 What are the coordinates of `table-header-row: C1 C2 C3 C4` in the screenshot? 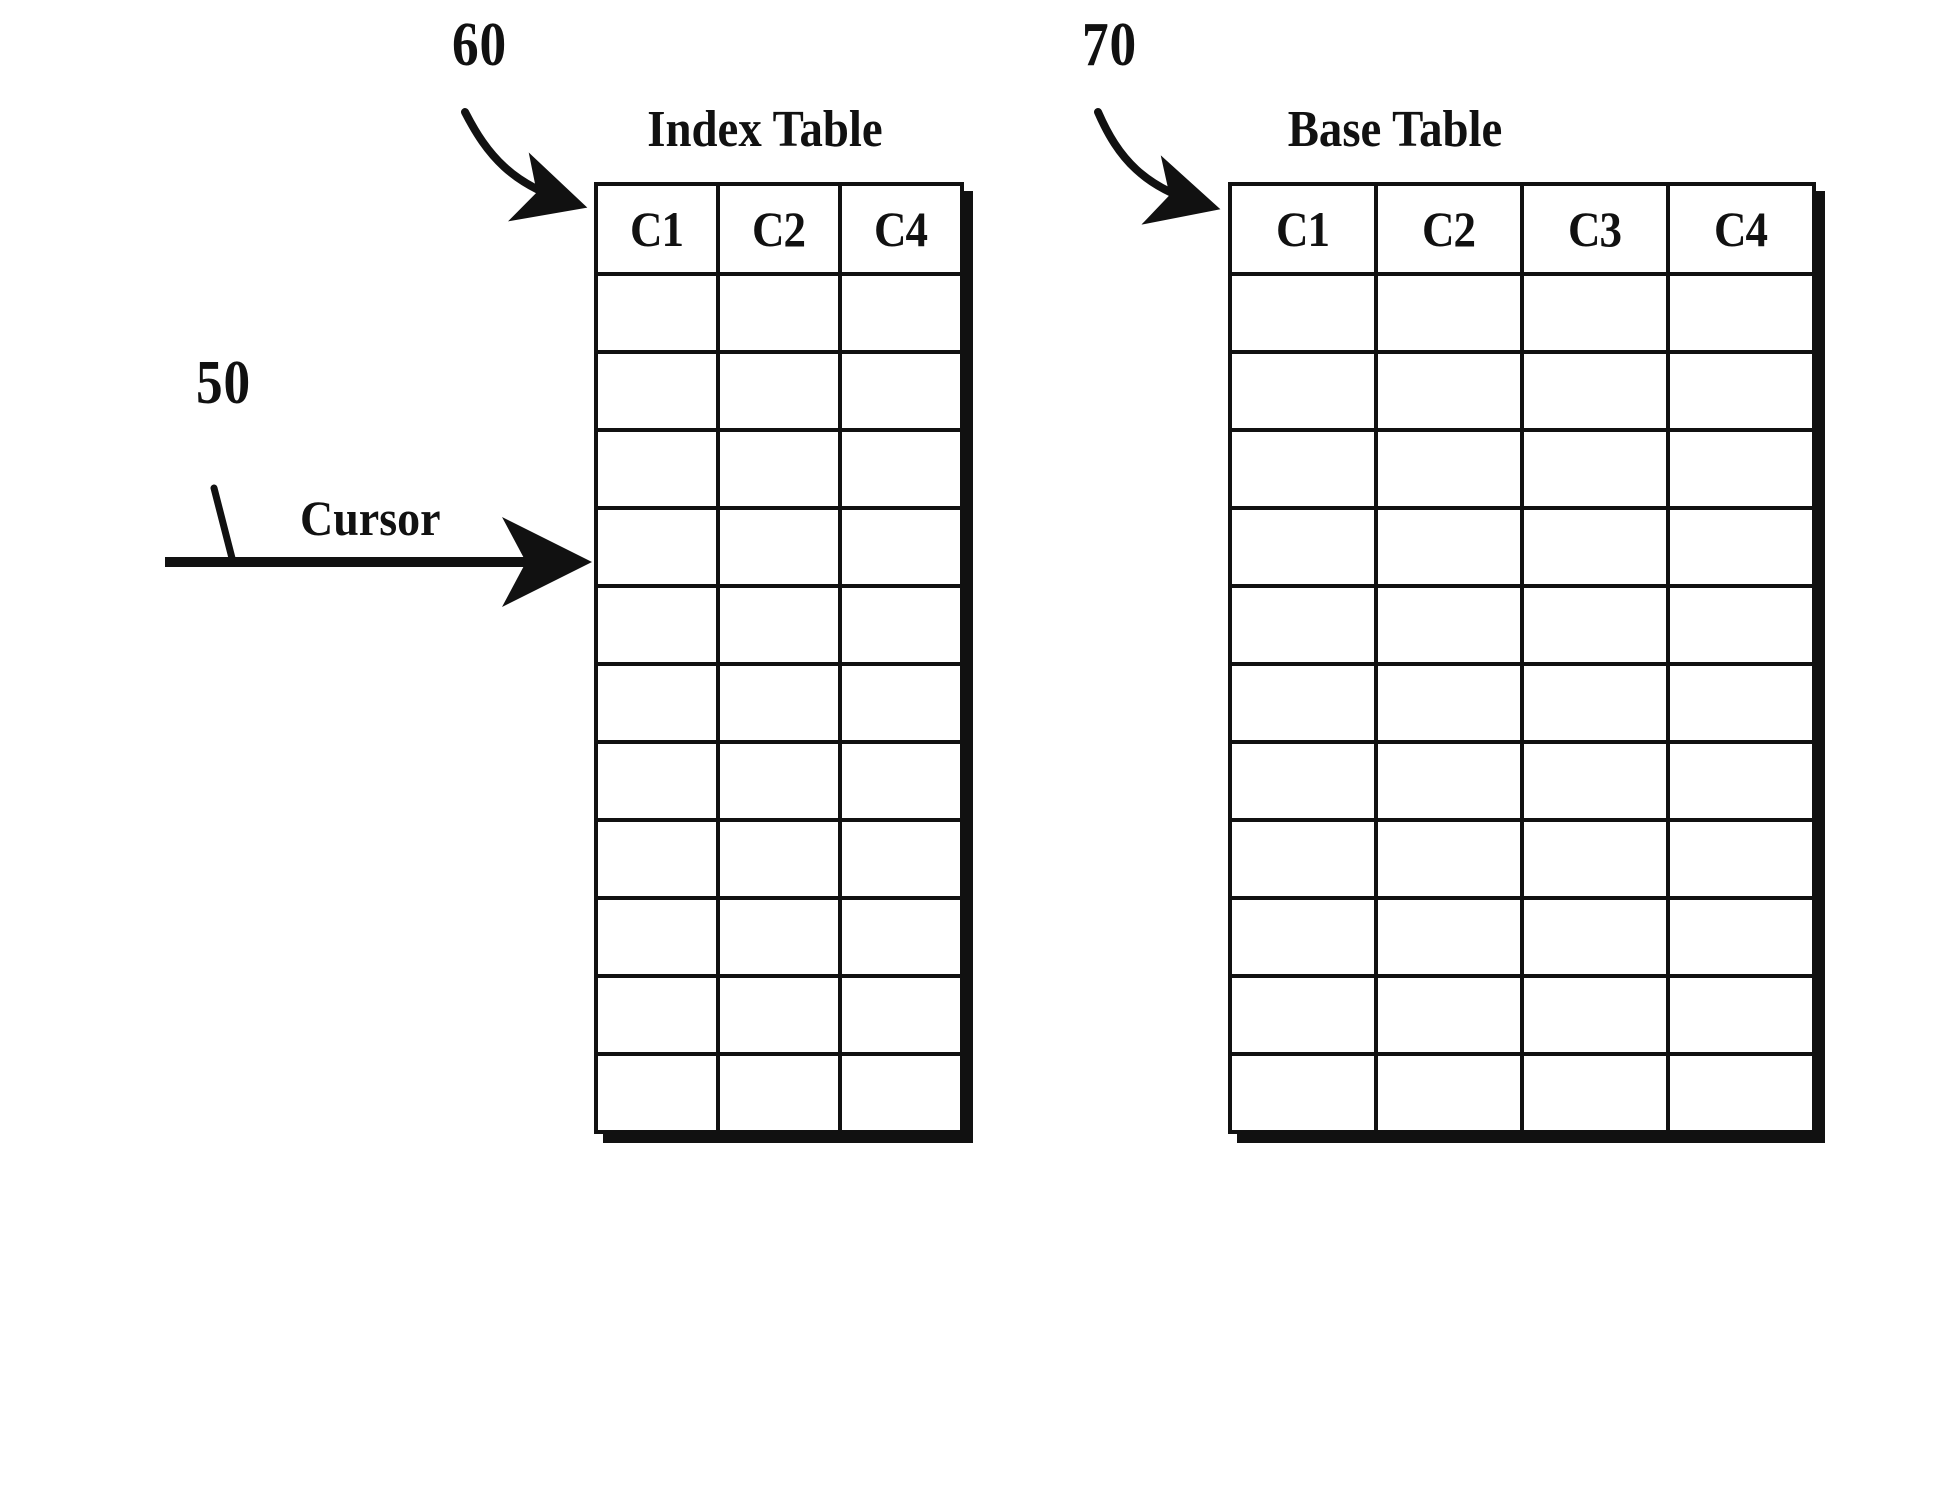 It's located at (1522, 229).